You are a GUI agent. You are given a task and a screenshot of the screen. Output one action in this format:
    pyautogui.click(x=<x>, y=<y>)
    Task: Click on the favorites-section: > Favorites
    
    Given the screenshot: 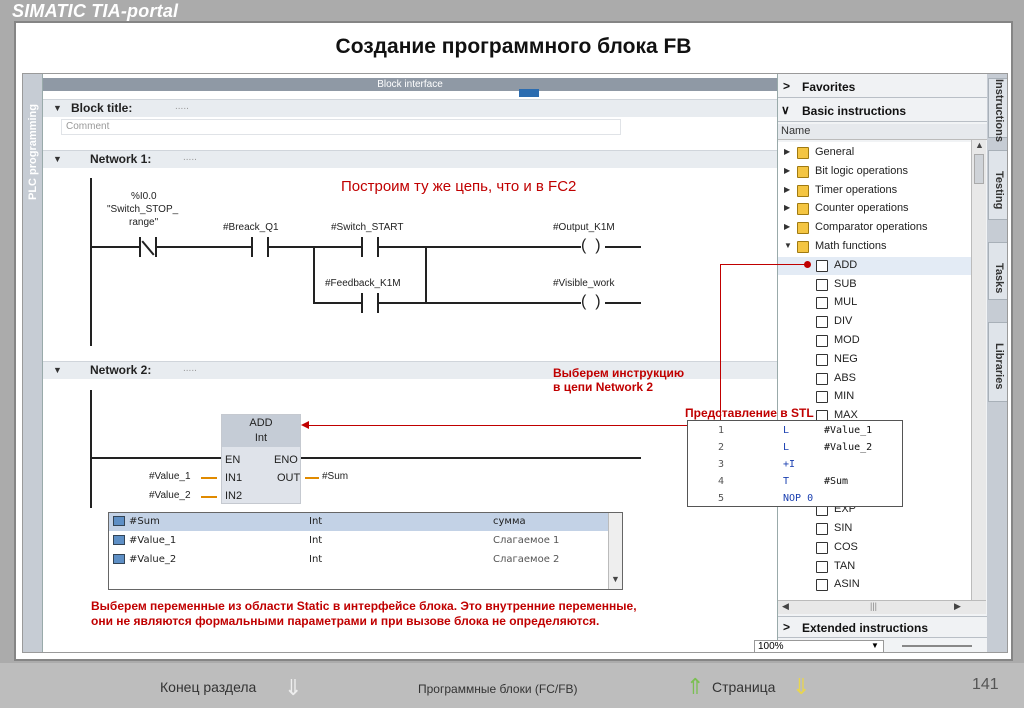 What is the action you would take?
    pyautogui.click(x=883, y=87)
    